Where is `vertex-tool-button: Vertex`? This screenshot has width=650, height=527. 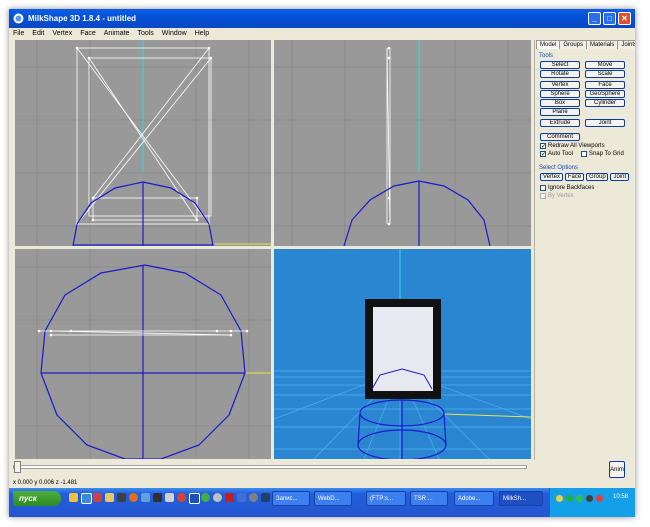 vertex-tool-button: Vertex is located at coordinates (560, 85).